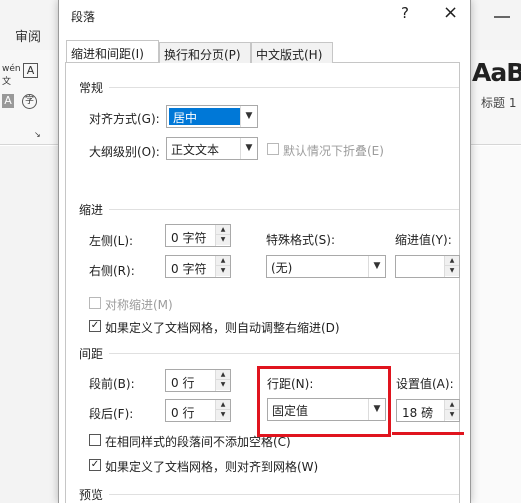 The width and height of the screenshot is (521, 503). I want to click on indent-by-label: 缩进值(Y):, so click(423, 240).